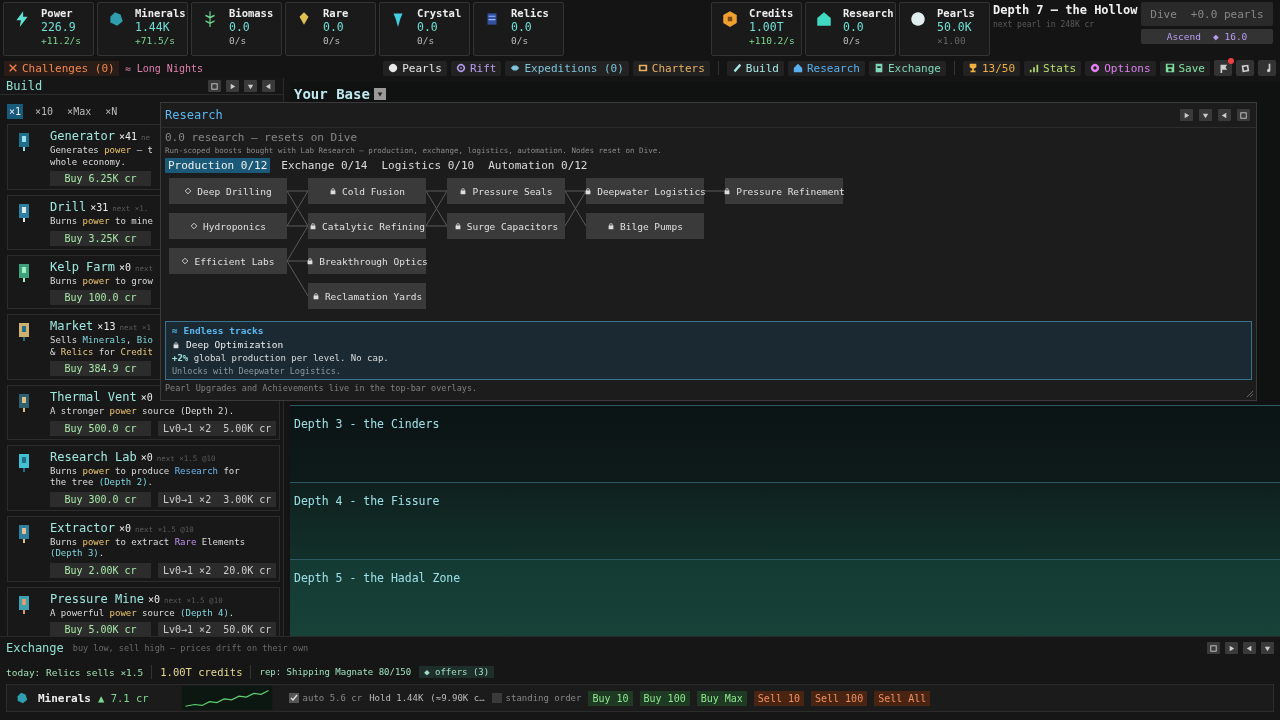  What do you see at coordinates (772, 13) in the screenshot?
I see `resource-name: Credits` at bounding box center [772, 13].